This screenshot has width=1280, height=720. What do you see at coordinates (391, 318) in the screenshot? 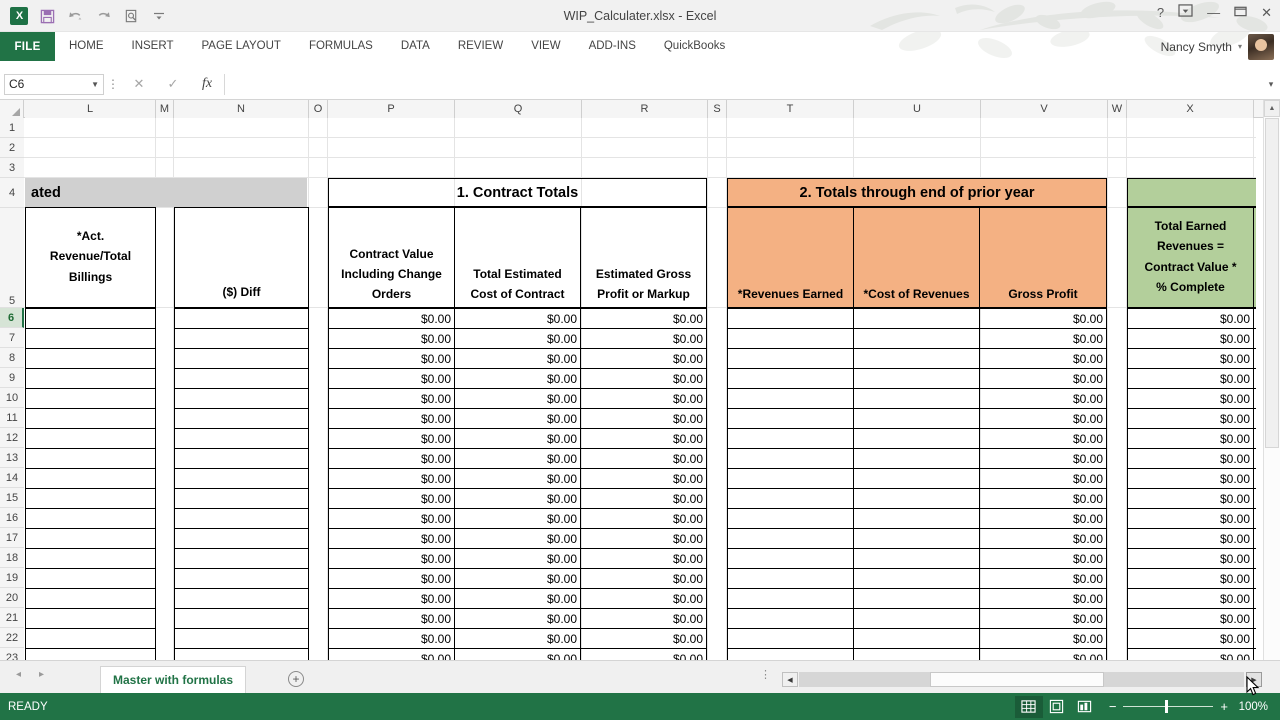
I see `cell-P6: $0.00` at bounding box center [391, 318].